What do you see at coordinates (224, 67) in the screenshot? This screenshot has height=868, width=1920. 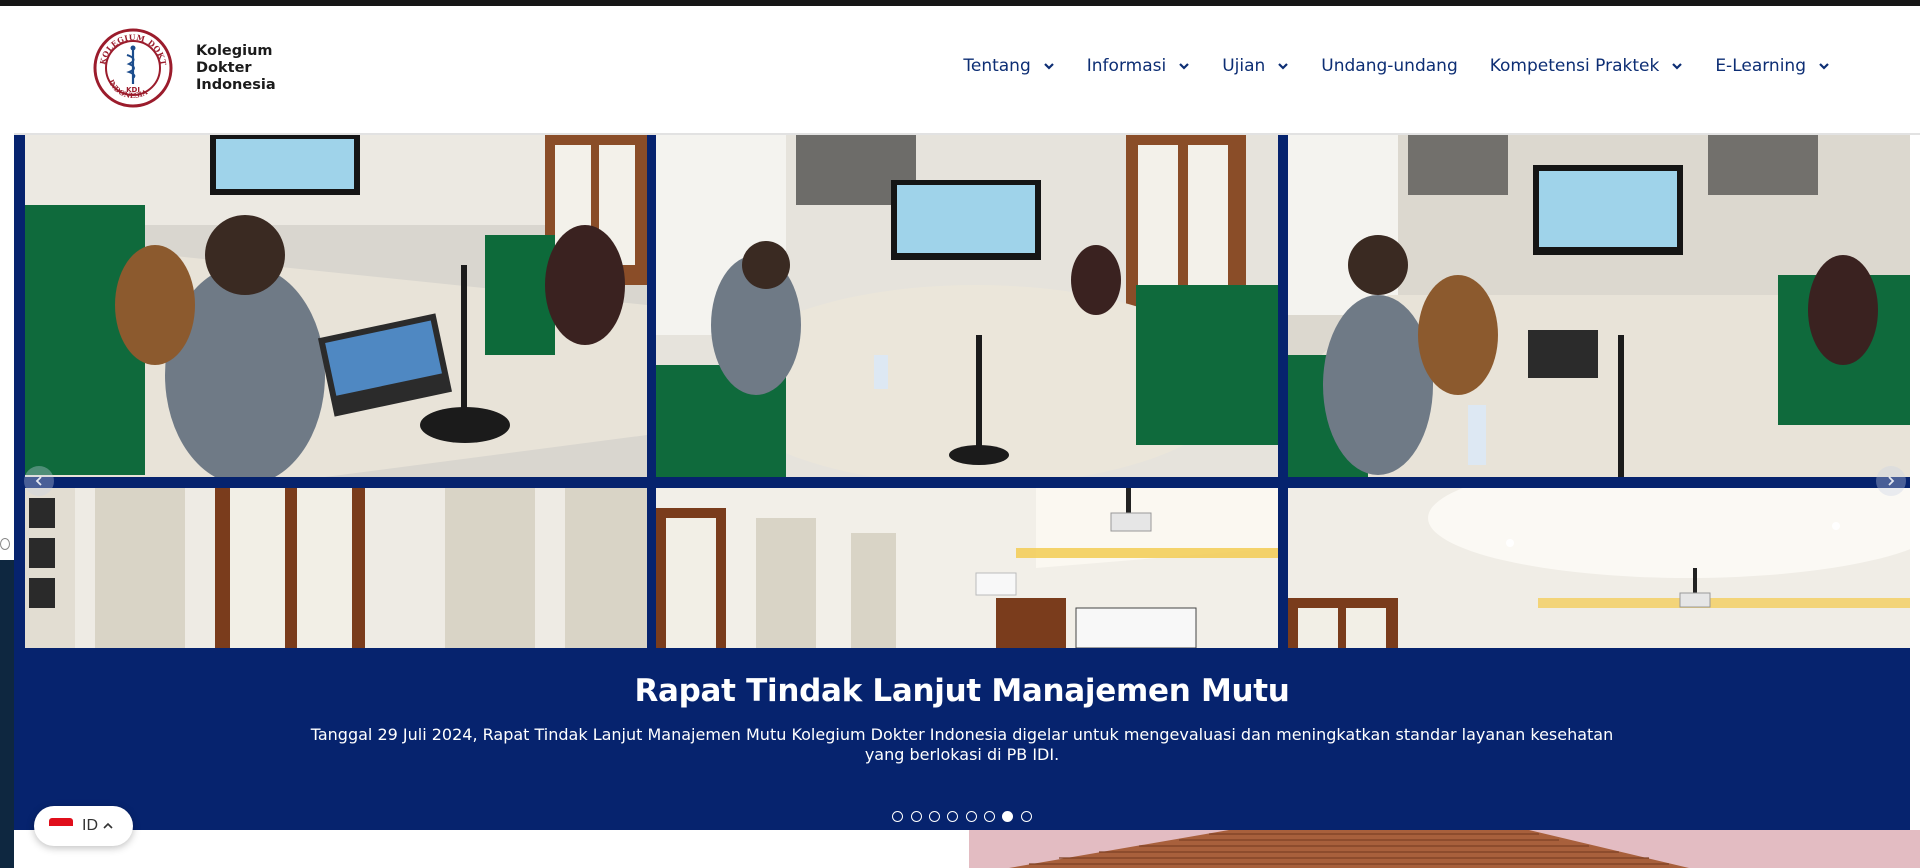 I see `brand-name-line2: Dokter` at bounding box center [224, 67].